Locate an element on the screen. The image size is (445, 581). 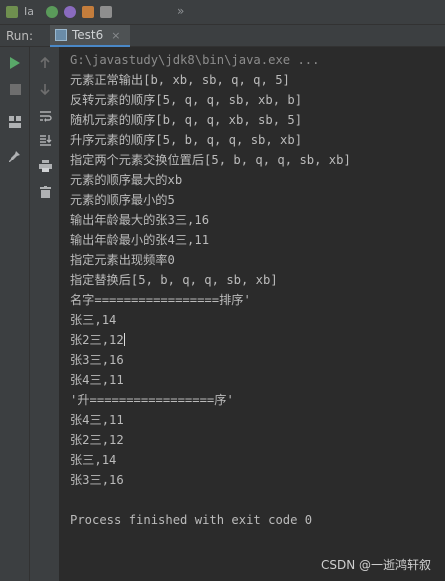
feature-icon is located at coordinates (88, 12).